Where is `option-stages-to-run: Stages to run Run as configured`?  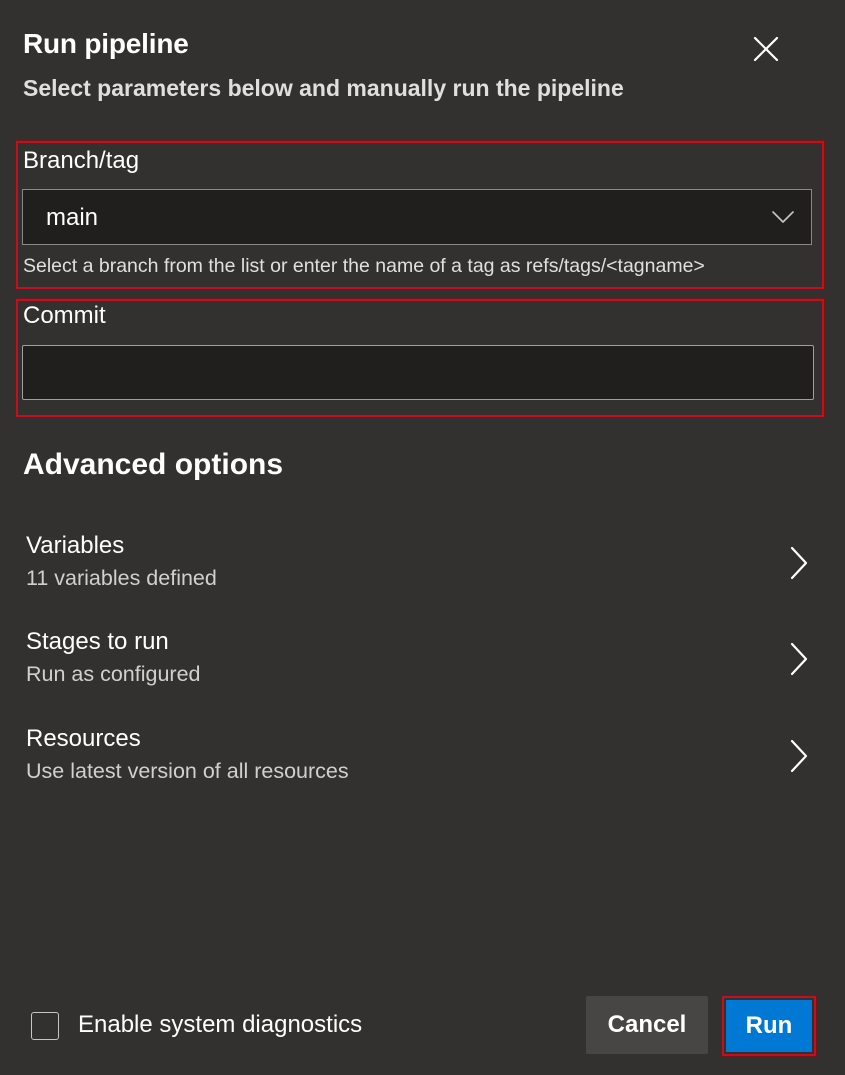
option-stages-to-run: Stages to run Run as configured is located at coordinates (422, 668).